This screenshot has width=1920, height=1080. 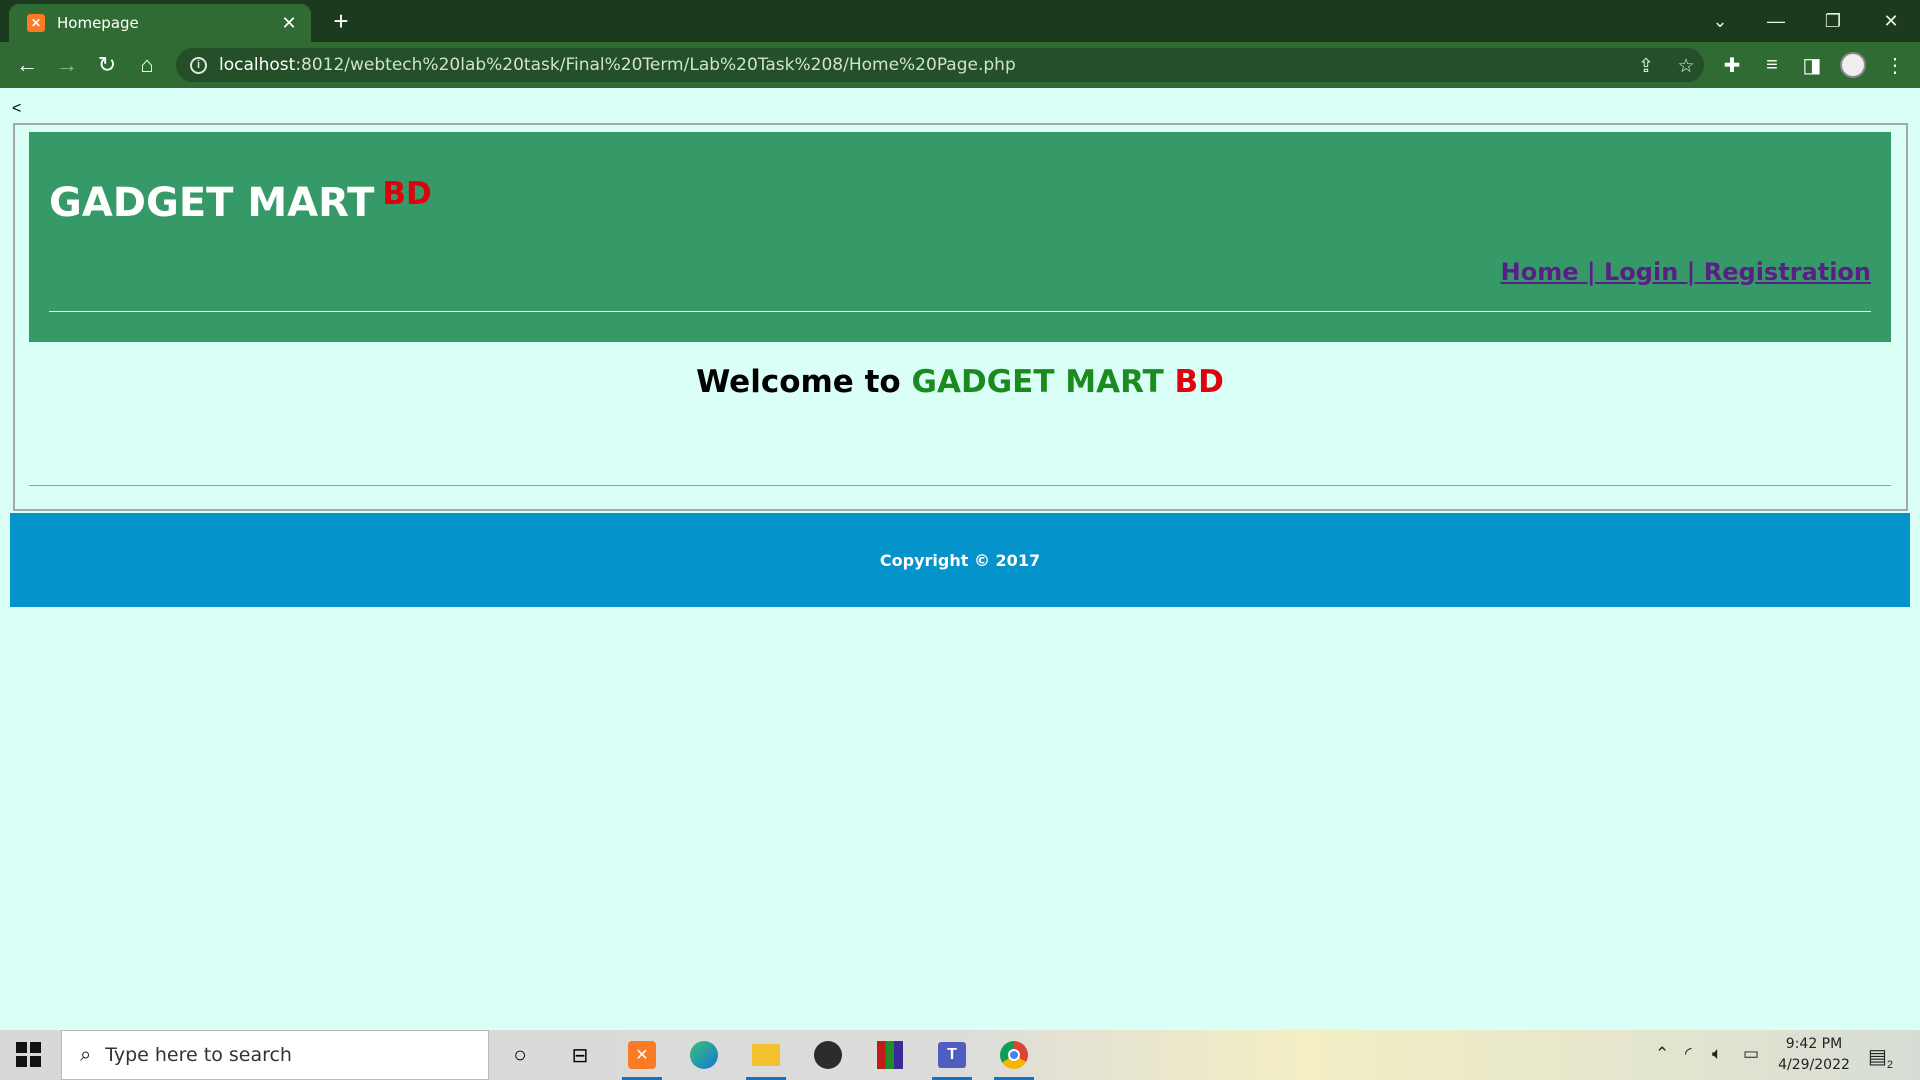 I want to click on forward-icon: →, so click(x=67, y=65).